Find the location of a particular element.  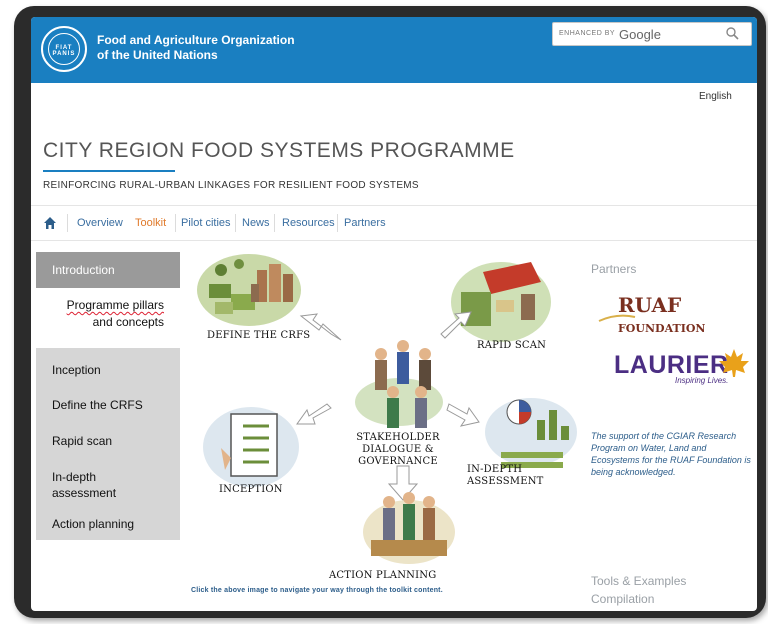

label-line: ASSESSMENT is located at coordinates (505, 481).